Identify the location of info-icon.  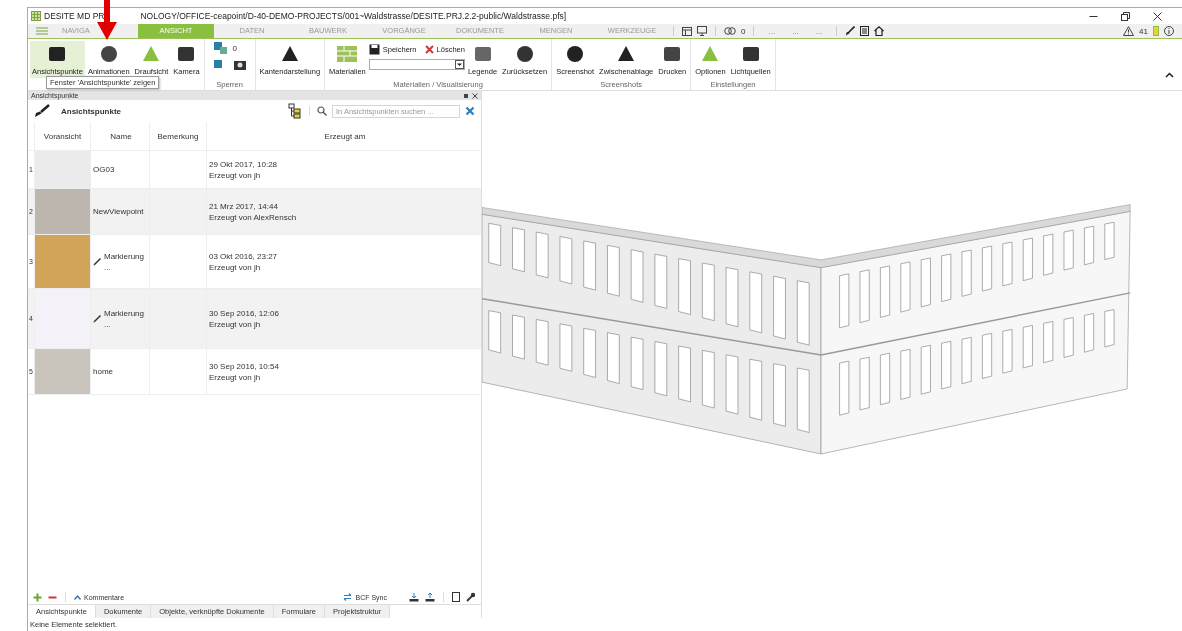
(1169, 31).